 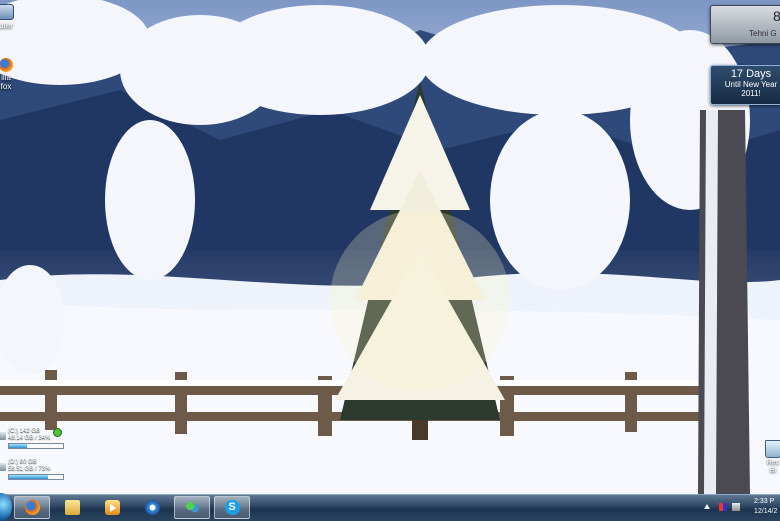 What do you see at coordinates (772, 449) in the screenshot?
I see `recycle-bin-icon` at bounding box center [772, 449].